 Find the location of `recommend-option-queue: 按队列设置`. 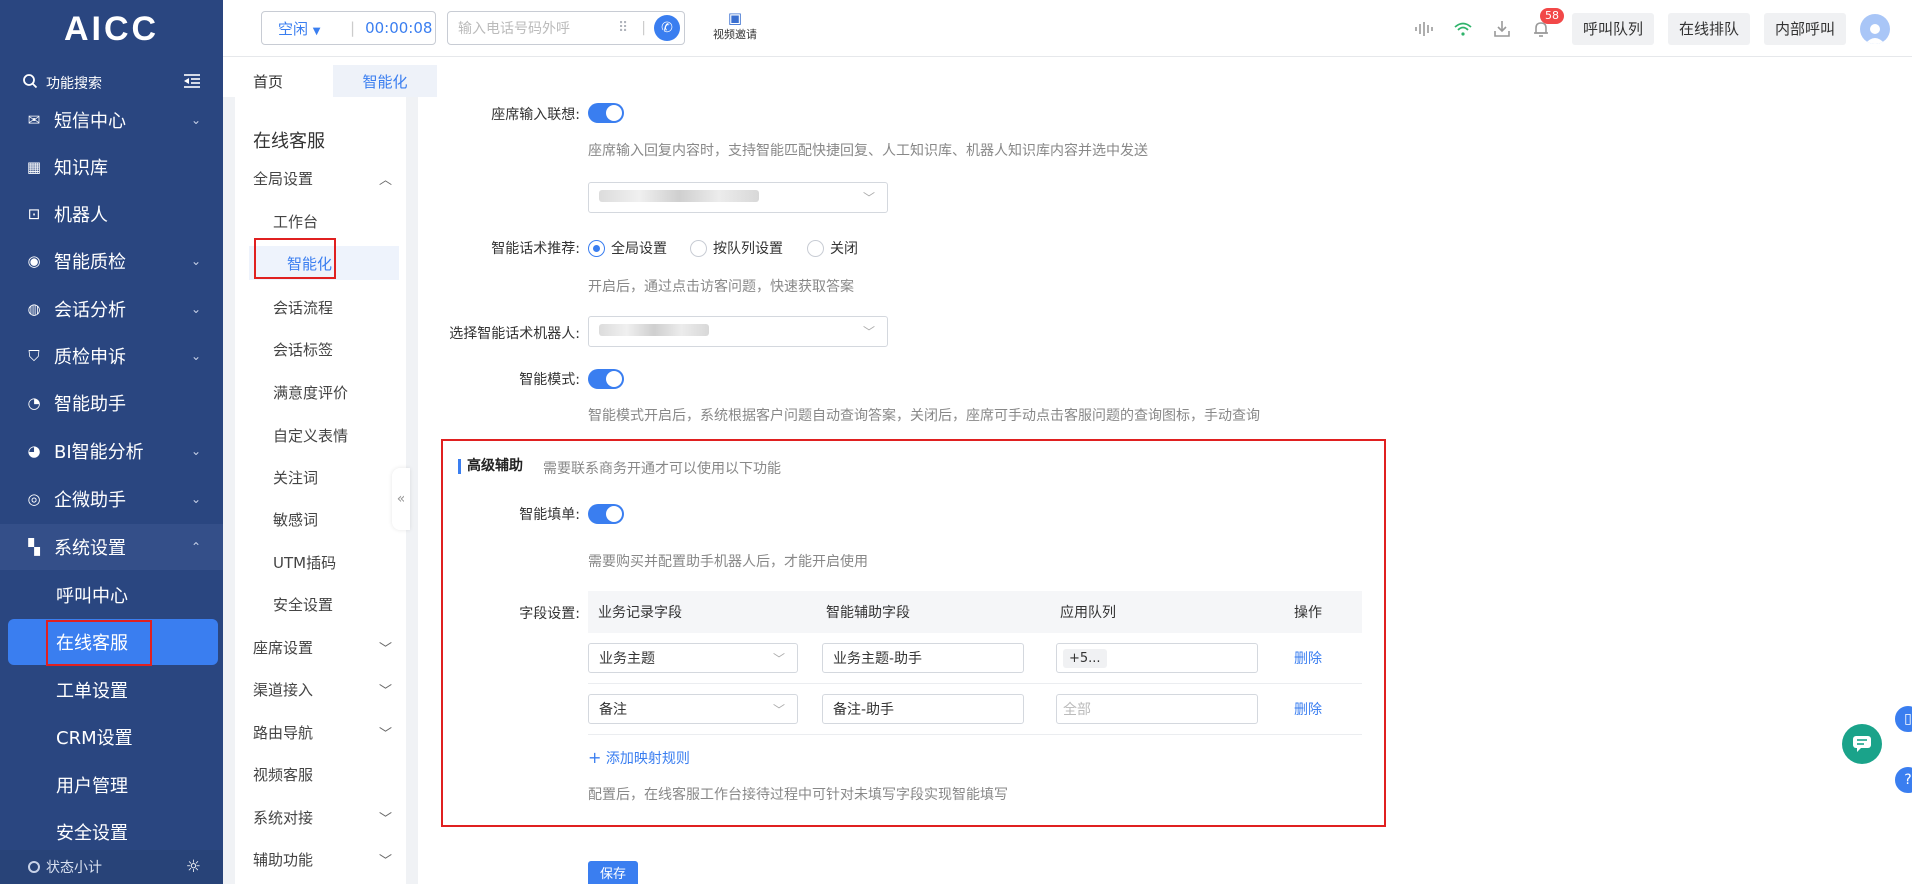

recommend-option-queue: 按队列设置 is located at coordinates (736, 248).